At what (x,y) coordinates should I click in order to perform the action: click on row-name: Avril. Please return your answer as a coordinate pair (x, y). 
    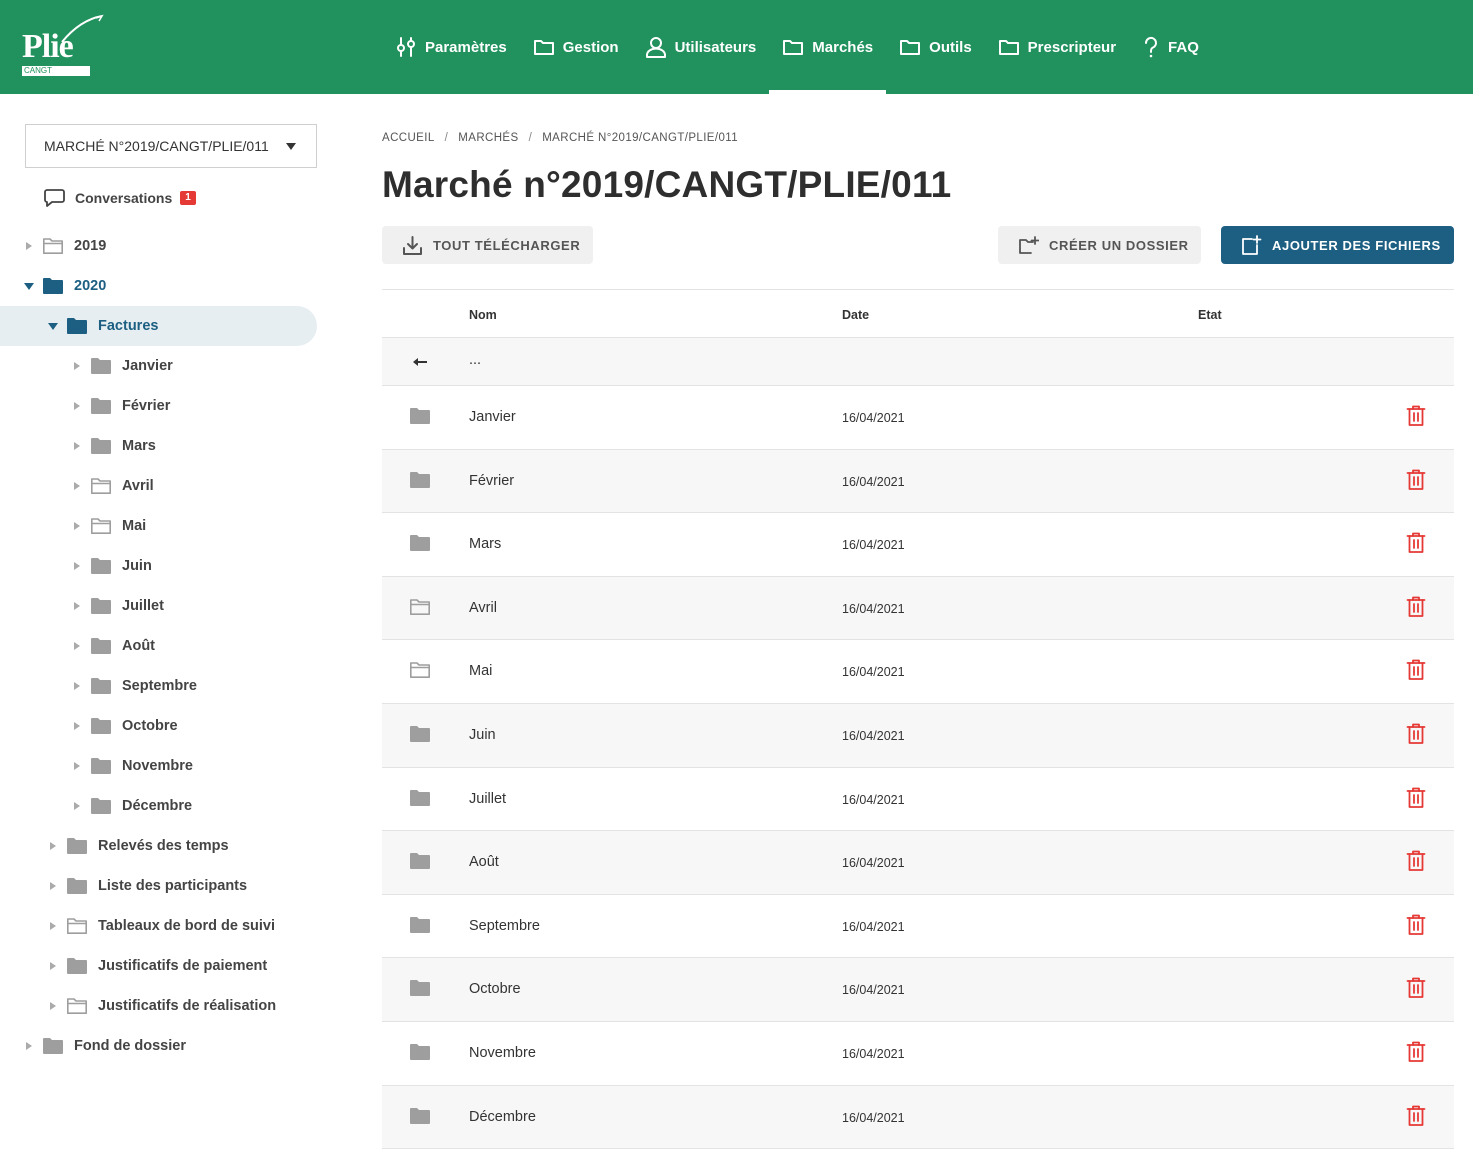
    Looking at the image, I should click on (483, 608).